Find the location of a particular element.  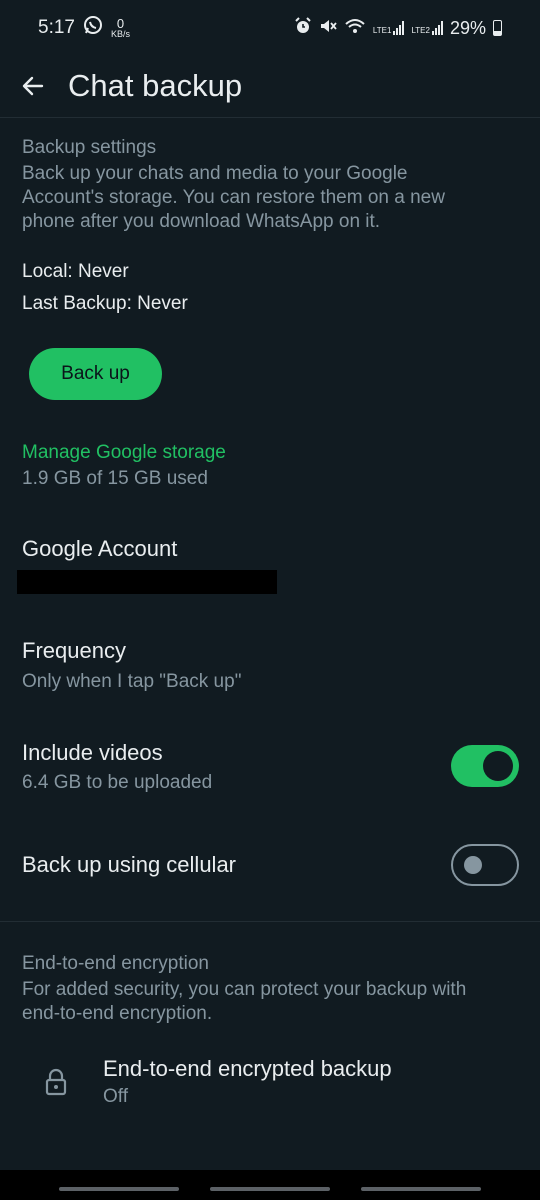

net-speed-value: 0 is located at coordinates (120, 23).